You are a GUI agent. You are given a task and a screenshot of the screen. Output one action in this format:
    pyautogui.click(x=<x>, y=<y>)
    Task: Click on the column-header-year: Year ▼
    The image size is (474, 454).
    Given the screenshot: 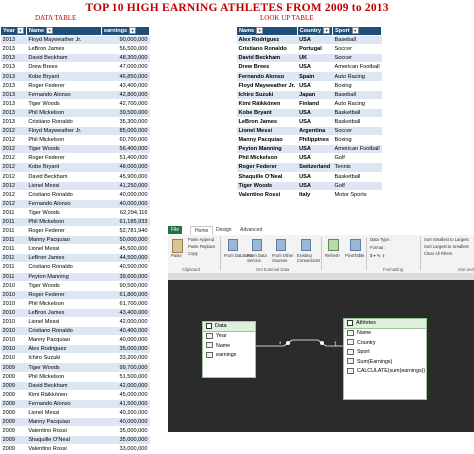 What is the action you would take?
    pyautogui.click(x=13, y=31)
    